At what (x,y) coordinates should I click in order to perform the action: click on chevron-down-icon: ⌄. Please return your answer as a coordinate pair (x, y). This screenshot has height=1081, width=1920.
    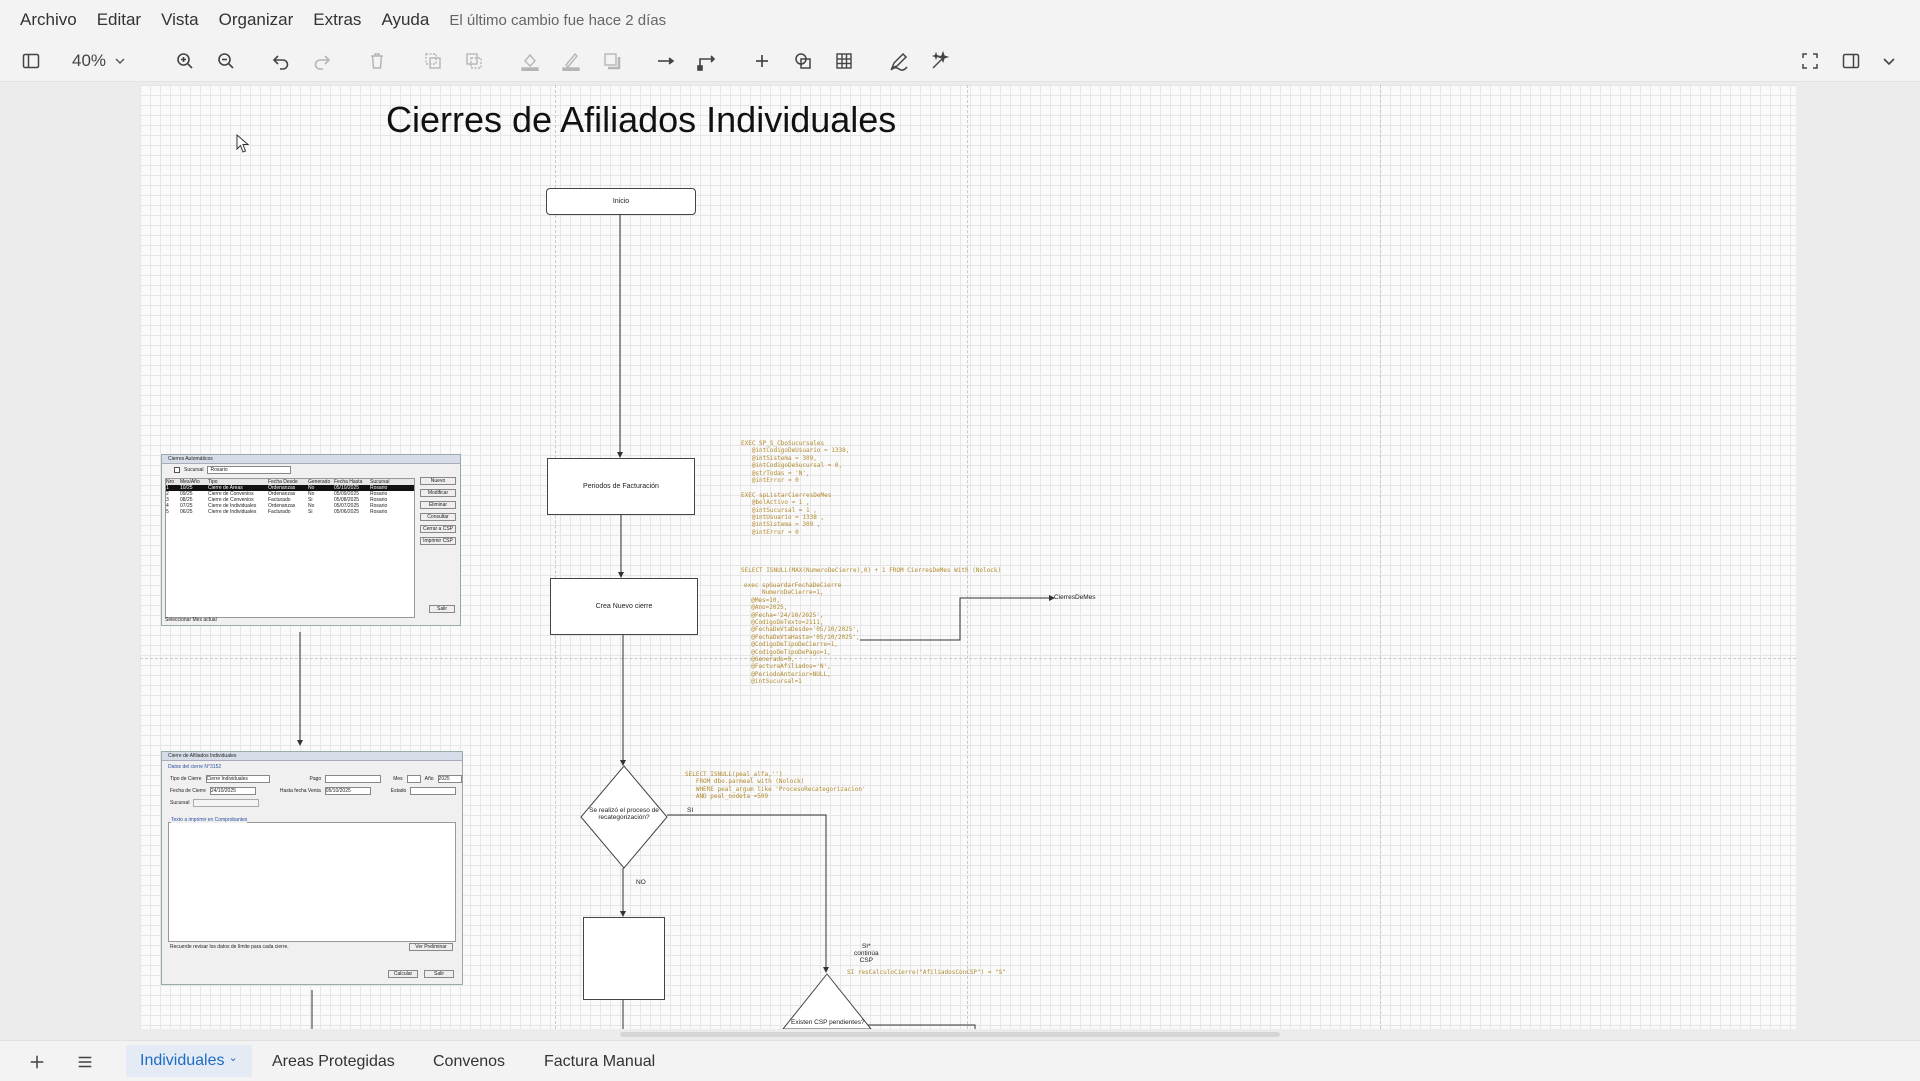
    Looking at the image, I should click on (233, 1058).